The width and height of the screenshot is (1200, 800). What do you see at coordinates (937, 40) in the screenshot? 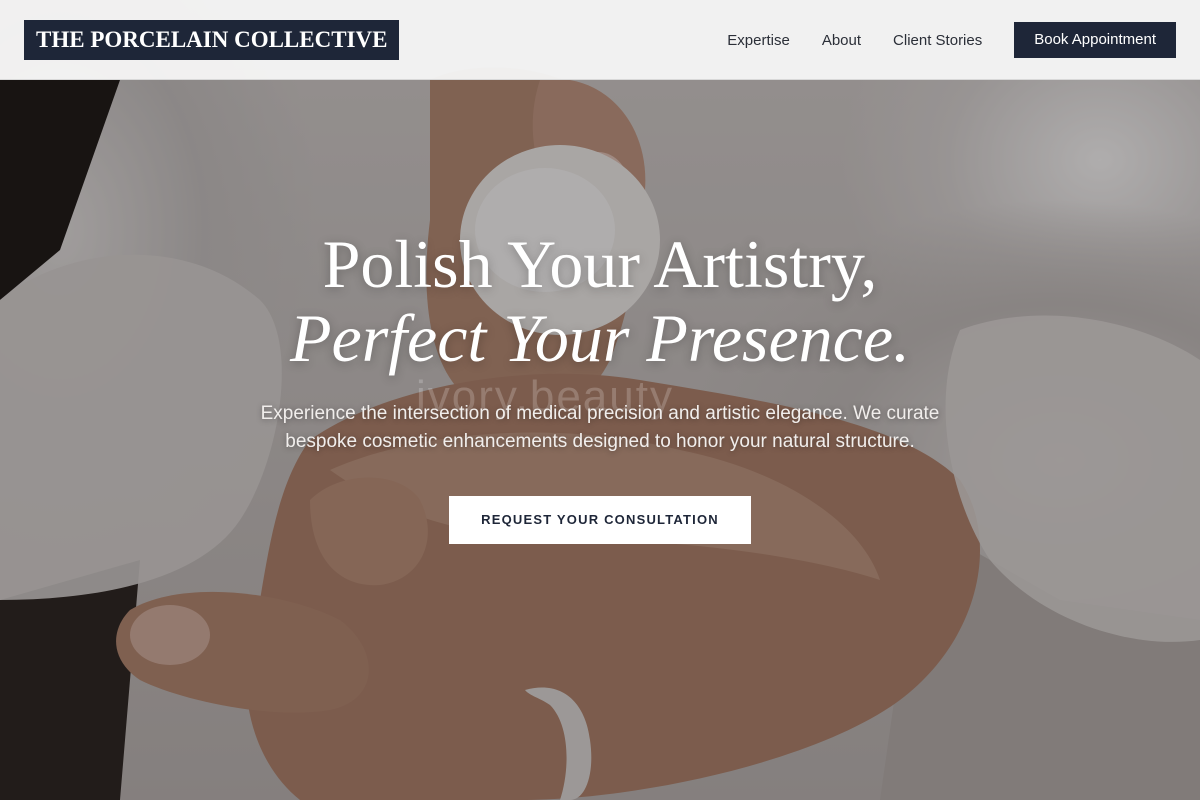
I see `nav-link-client-stories: Client Stories` at bounding box center [937, 40].